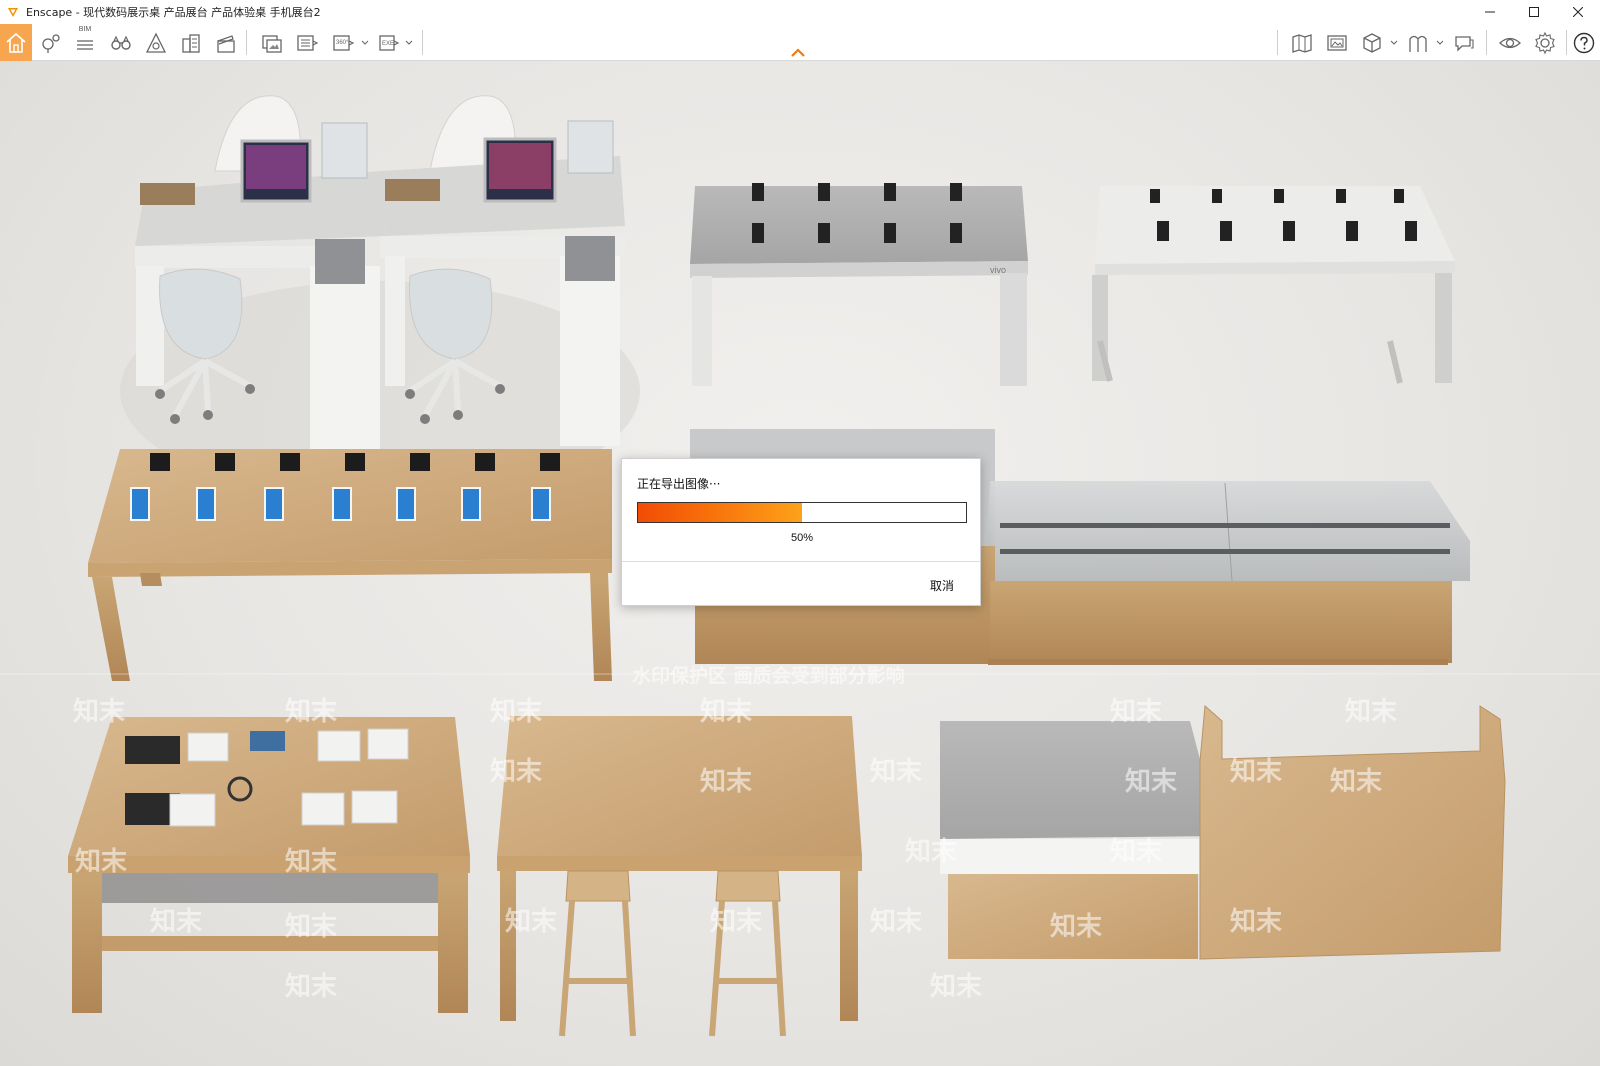 The width and height of the screenshot is (1600, 1066). I want to click on panorama-button: 360°, so click(343, 42).